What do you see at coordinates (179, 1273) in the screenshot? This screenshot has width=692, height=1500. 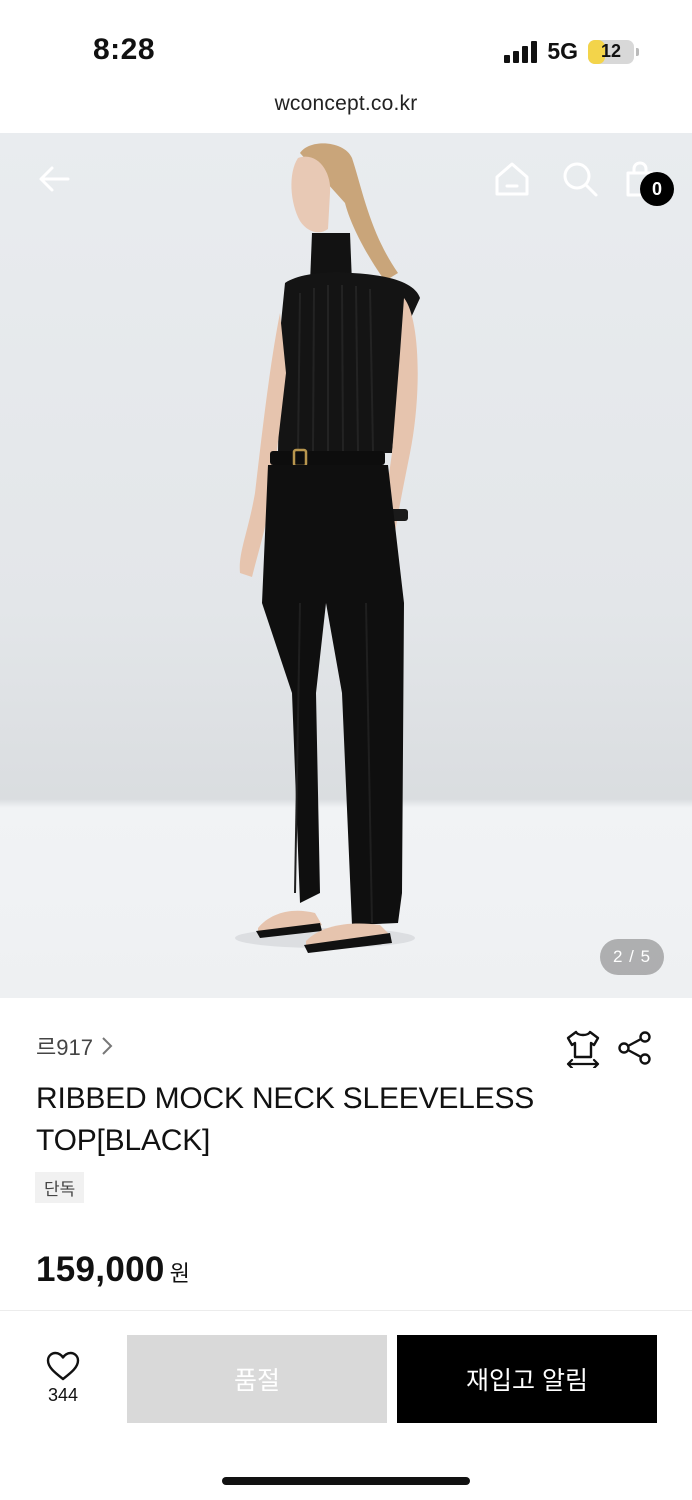 I see `price-currency: 원` at bounding box center [179, 1273].